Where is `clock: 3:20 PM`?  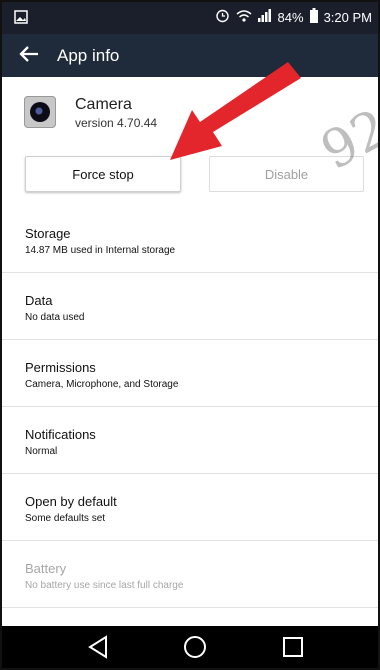 clock: 3:20 PM is located at coordinates (347, 17).